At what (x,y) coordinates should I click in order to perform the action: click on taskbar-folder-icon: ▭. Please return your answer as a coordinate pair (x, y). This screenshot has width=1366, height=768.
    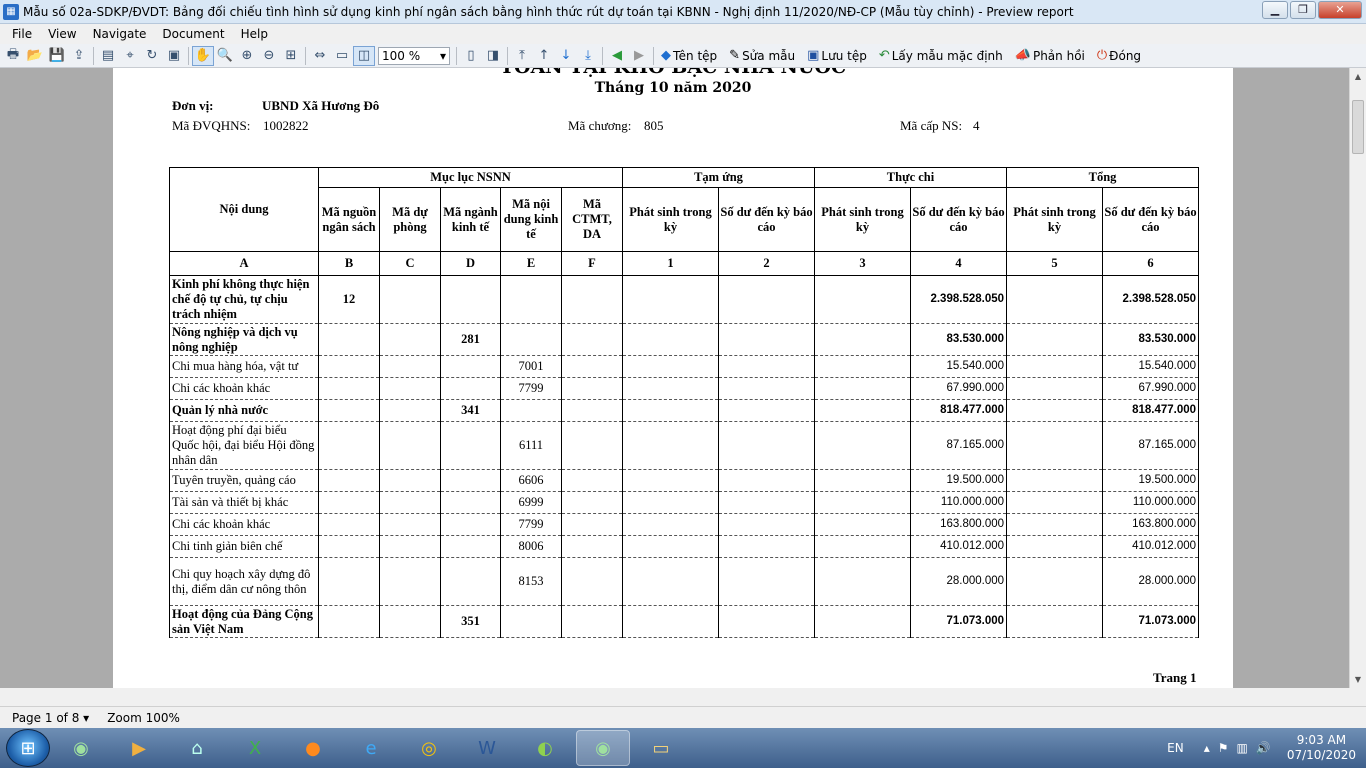
    Looking at the image, I should click on (661, 748).